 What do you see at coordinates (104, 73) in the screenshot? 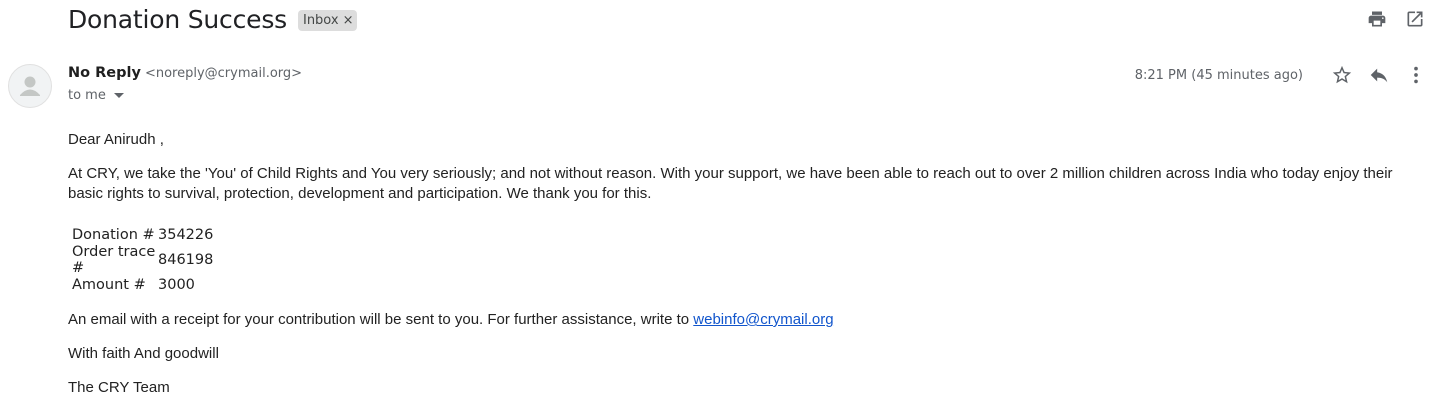
I see `sender-name: No Reply` at bounding box center [104, 73].